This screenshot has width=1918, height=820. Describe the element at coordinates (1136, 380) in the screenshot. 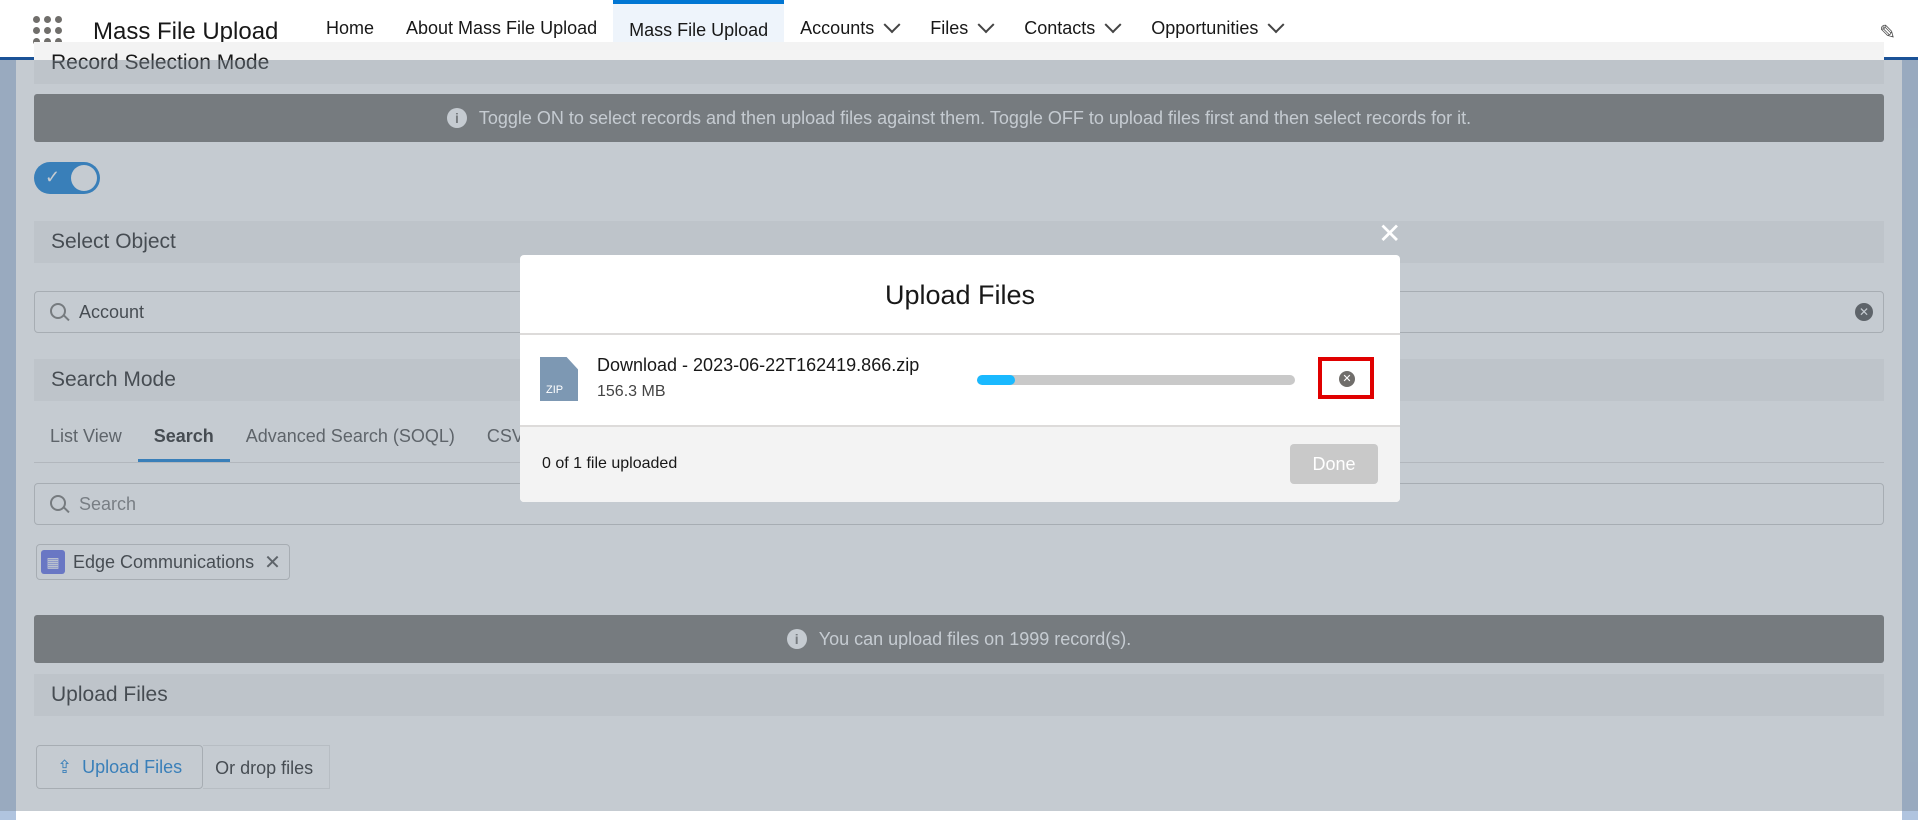

I see `upload-progress-bar` at that location.